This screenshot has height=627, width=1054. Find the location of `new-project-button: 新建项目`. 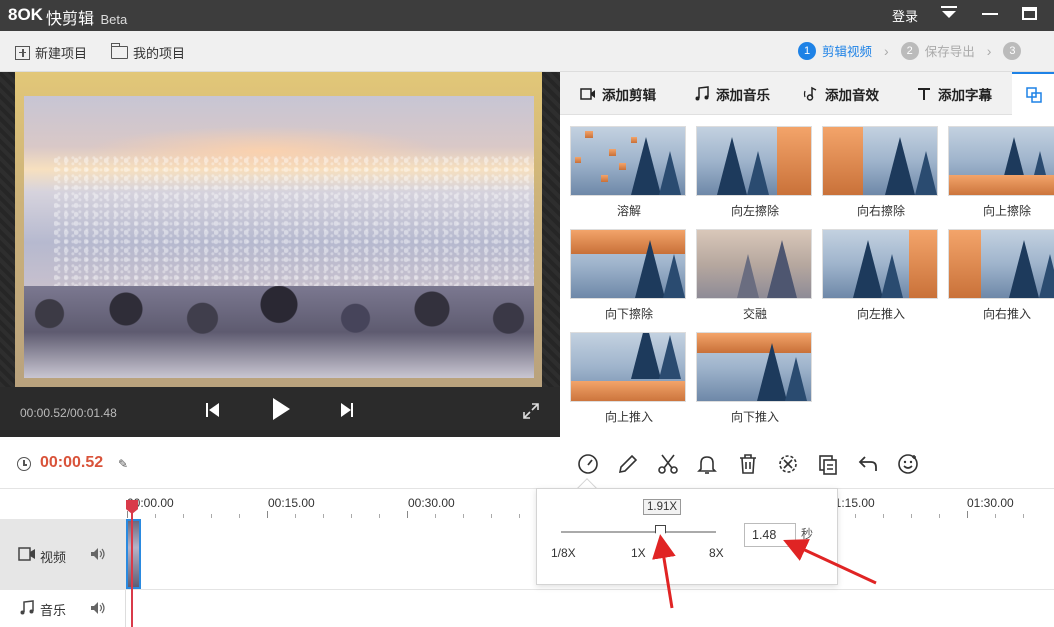

new-project-button: 新建项目 is located at coordinates (51, 52).